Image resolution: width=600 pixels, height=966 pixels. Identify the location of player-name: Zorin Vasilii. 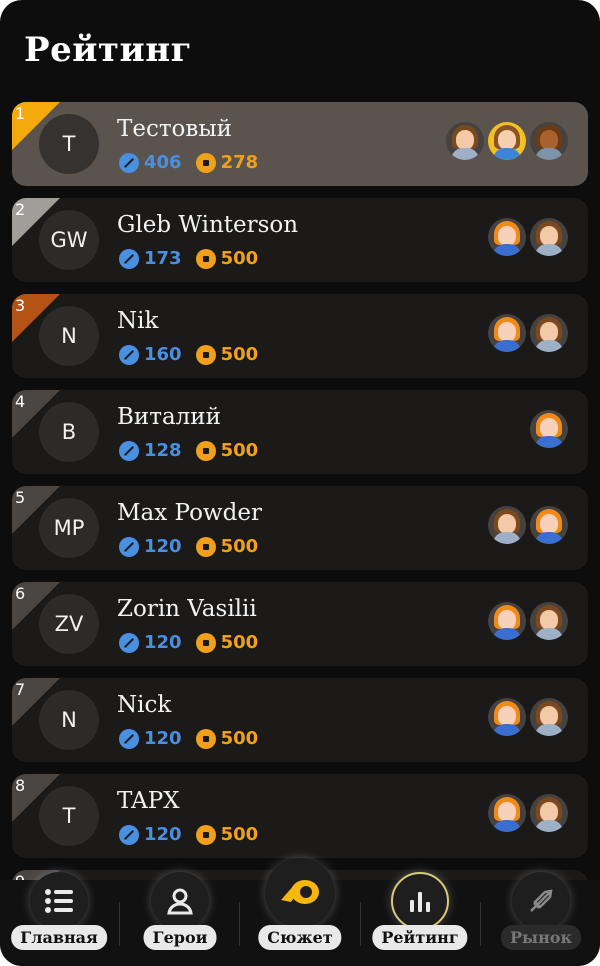
(187, 609).